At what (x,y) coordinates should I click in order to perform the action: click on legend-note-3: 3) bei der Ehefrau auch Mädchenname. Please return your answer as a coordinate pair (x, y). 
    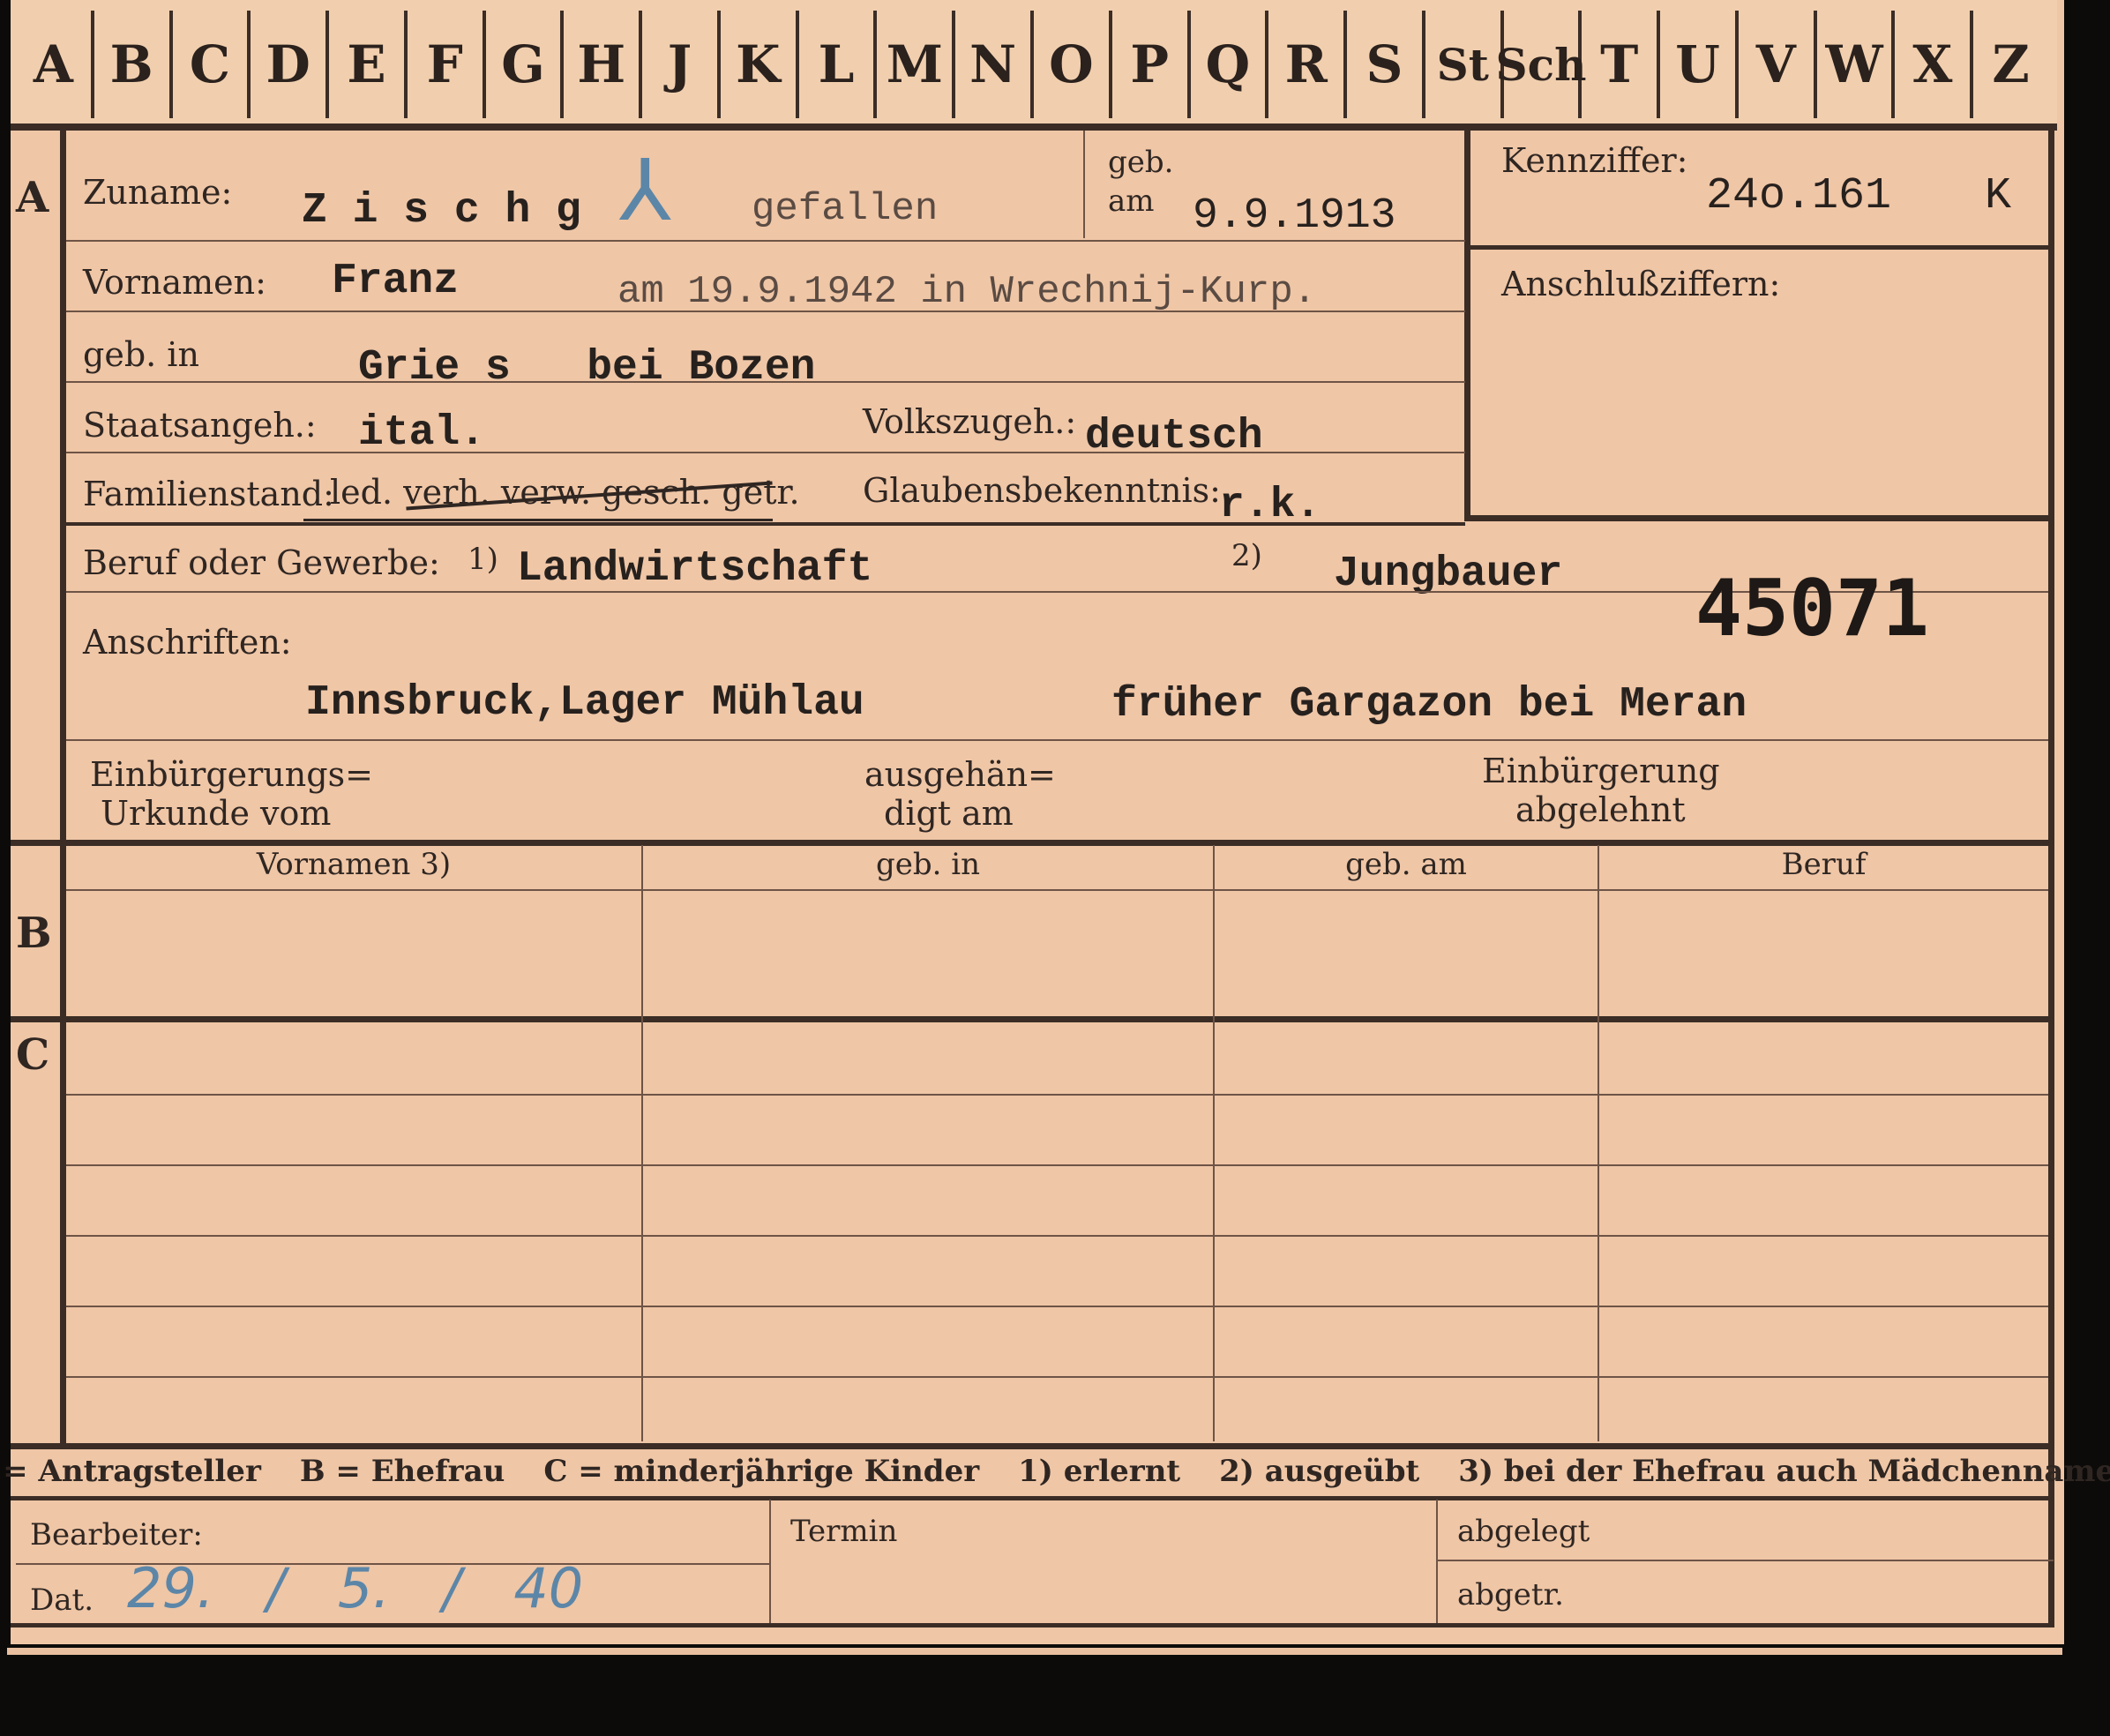
    Looking at the image, I should click on (1784, 1471).